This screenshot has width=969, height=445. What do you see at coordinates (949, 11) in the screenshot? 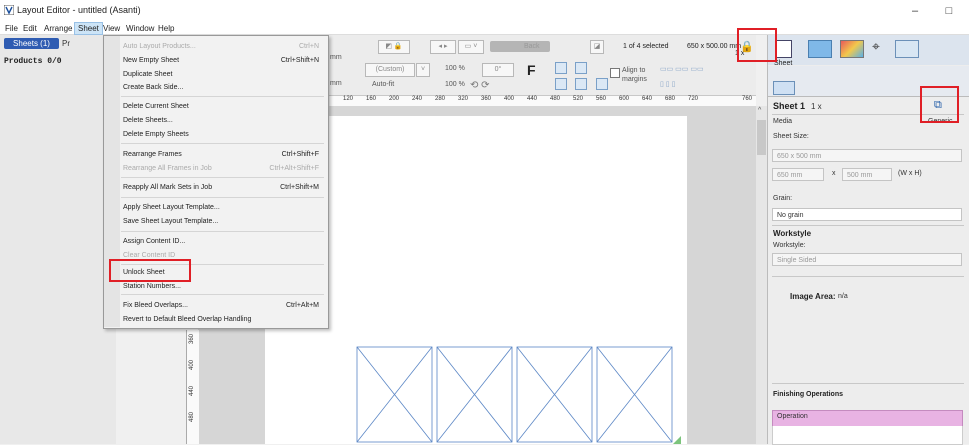
I see `maximize-button: □` at bounding box center [949, 11].